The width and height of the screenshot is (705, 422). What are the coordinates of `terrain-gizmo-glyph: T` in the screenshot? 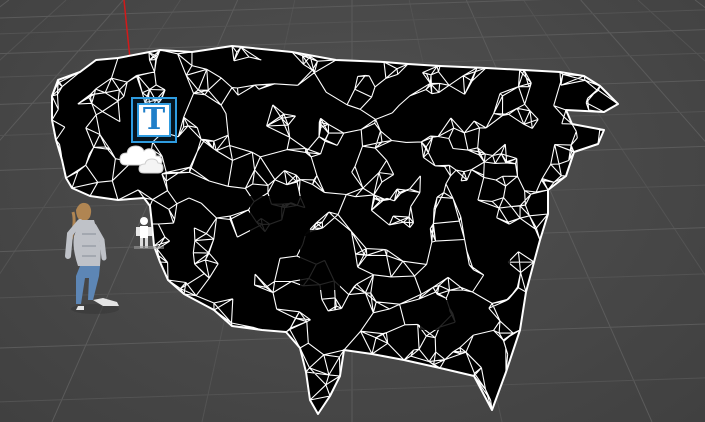 It's located at (154, 119).